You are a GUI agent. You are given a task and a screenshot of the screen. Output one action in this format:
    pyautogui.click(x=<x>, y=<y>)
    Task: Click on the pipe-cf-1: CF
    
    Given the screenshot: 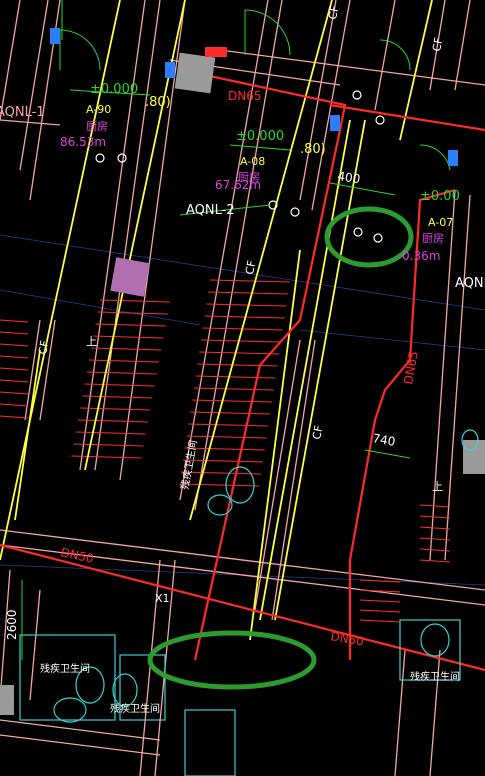 What is the action you would take?
    pyautogui.click(x=333, y=12)
    